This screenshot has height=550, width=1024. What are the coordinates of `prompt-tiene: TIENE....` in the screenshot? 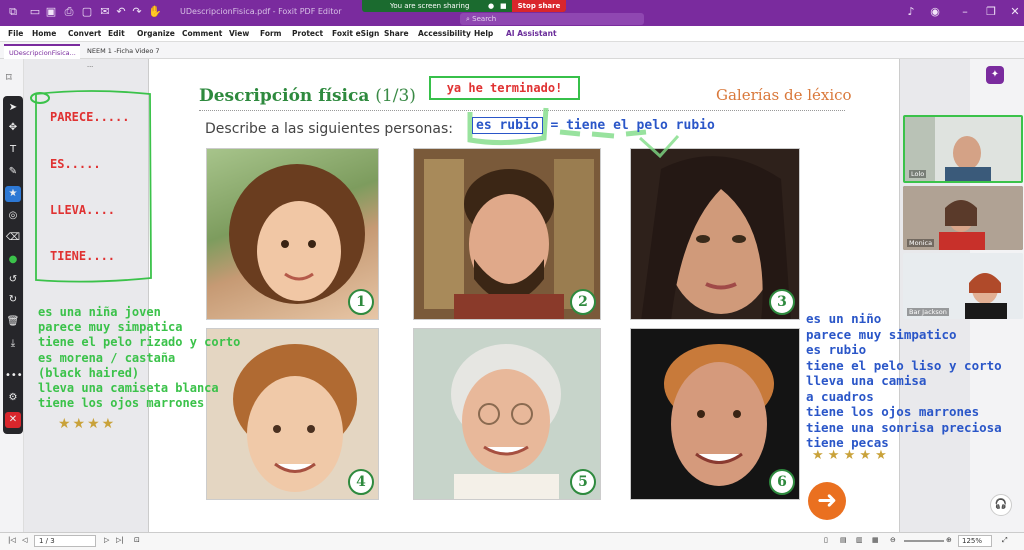 It's located at (83, 256).